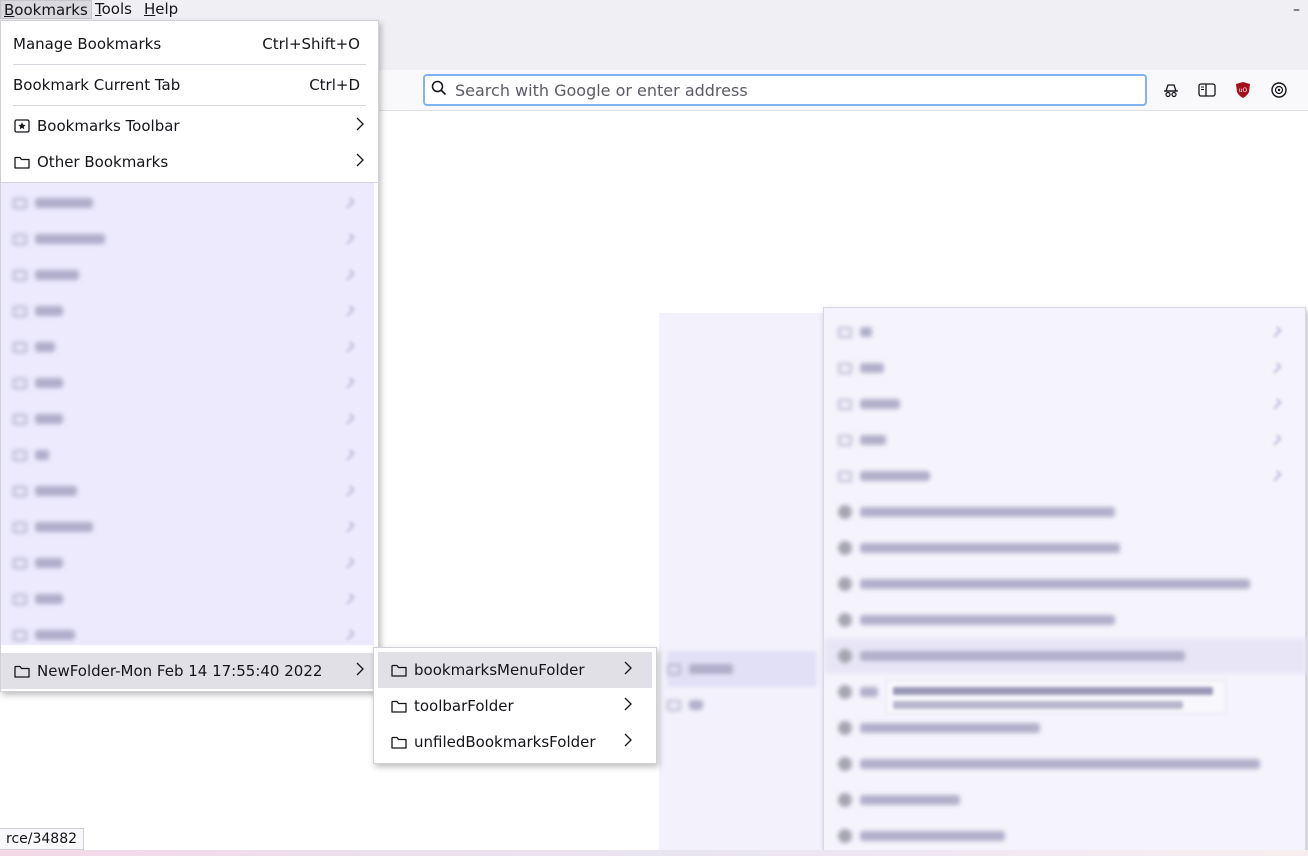  What do you see at coordinates (654, 853) in the screenshot?
I see `taskbar-strip` at bounding box center [654, 853].